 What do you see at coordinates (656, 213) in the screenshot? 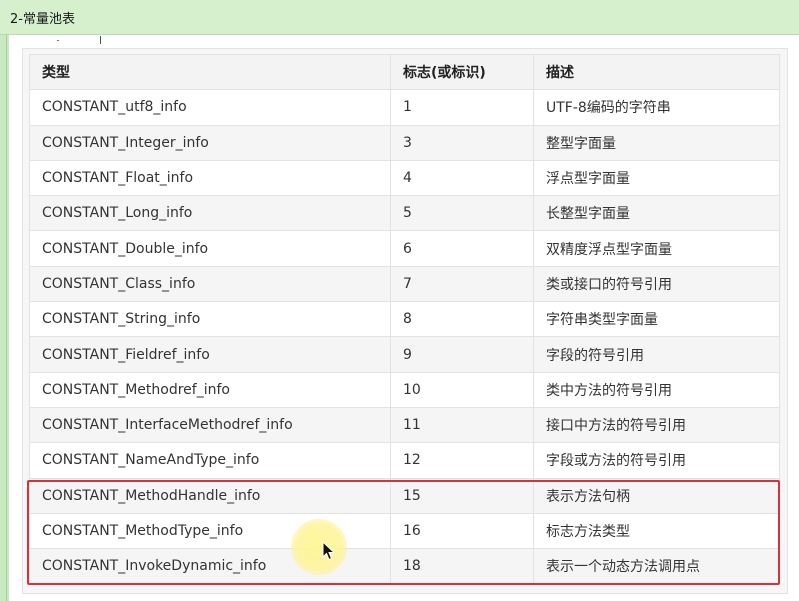
I see `cell-description: 长整型字面量` at bounding box center [656, 213].